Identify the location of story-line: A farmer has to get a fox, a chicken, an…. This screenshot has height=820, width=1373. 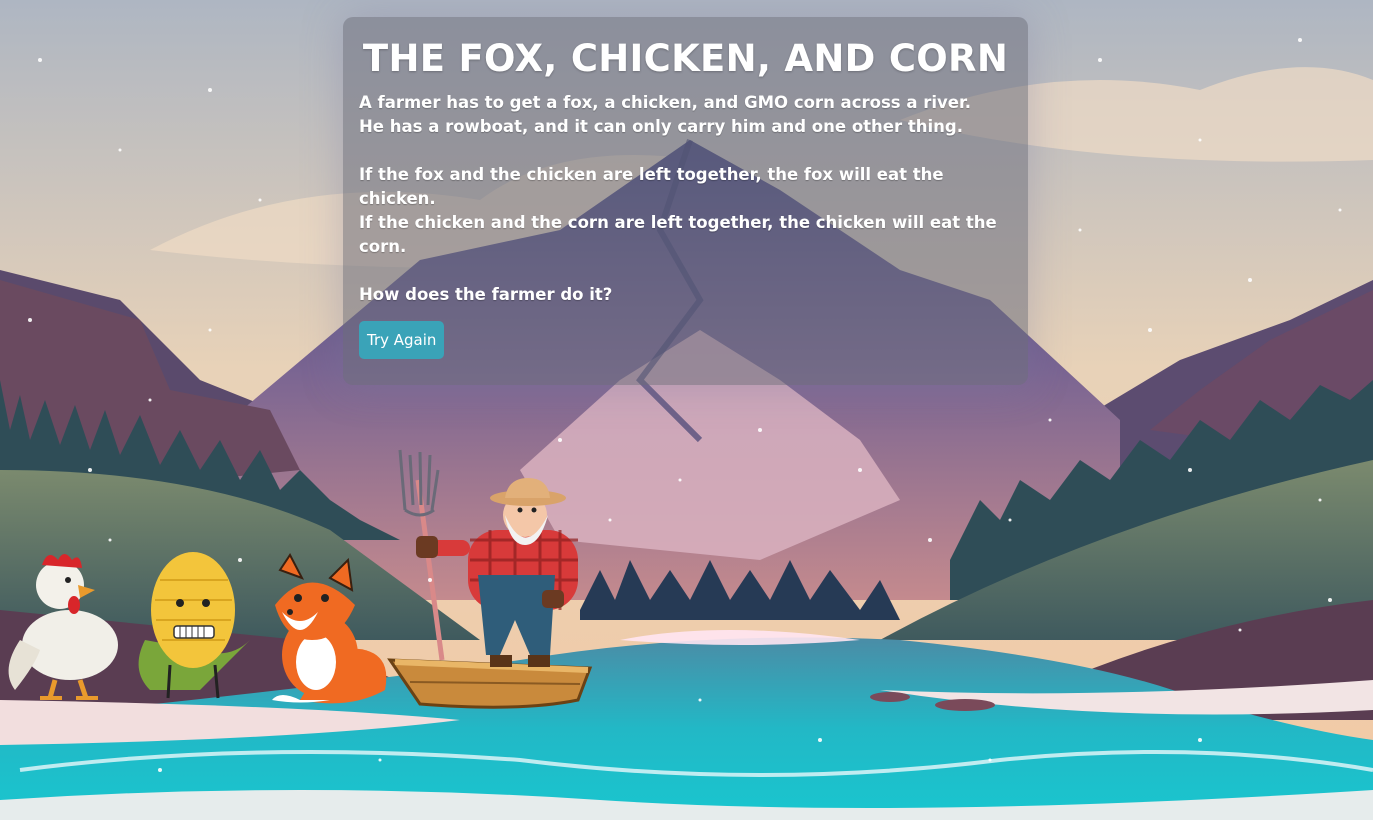
(665, 102).